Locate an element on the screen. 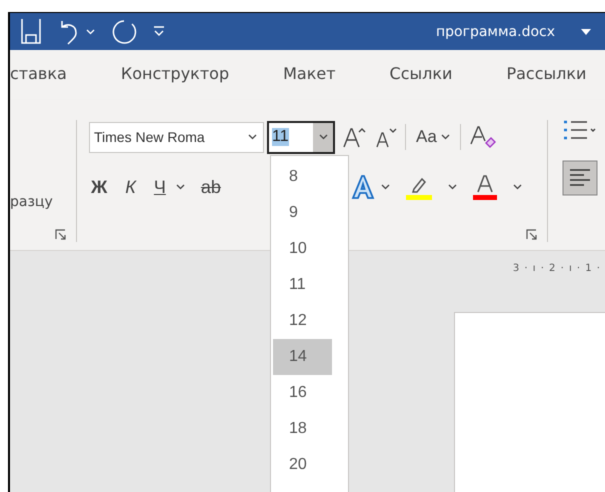 The image size is (605, 492). underline-button: Ч is located at coordinates (160, 187).